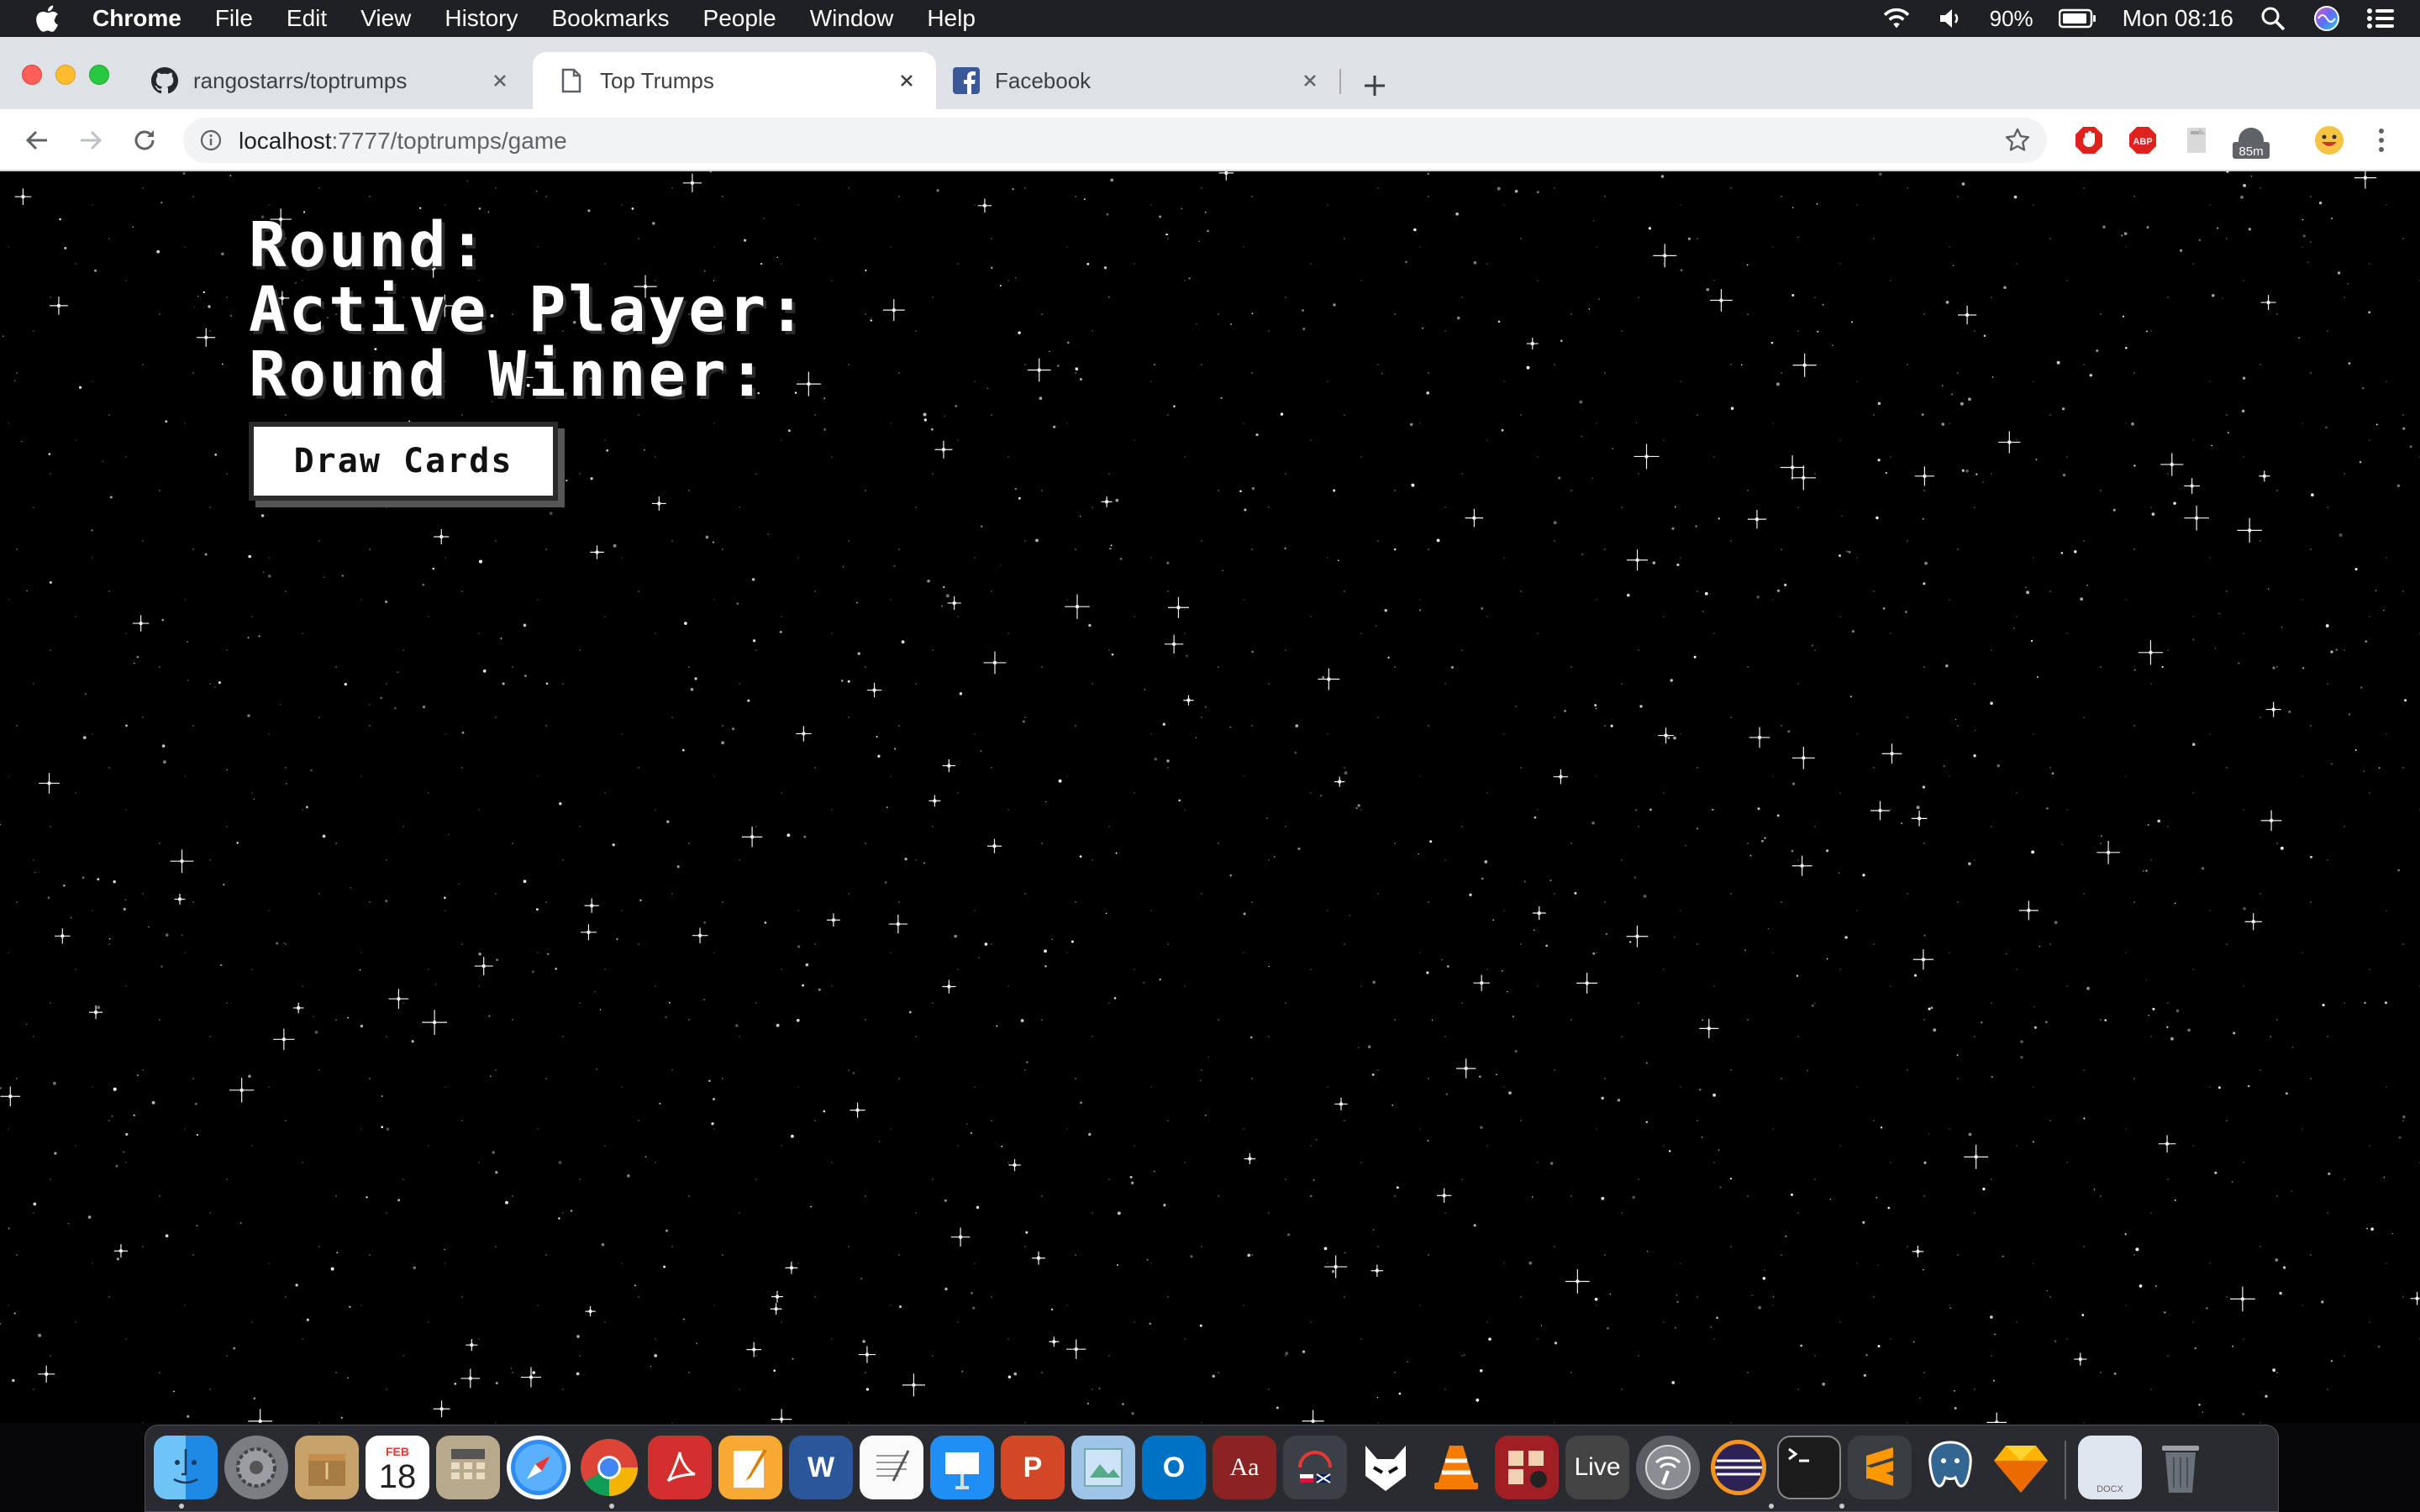 Image resolution: width=2420 pixels, height=1512 pixels. What do you see at coordinates (2180, 1467) in the screenshot?
I see `trash-icon` at bounding box center [2180, 1467].